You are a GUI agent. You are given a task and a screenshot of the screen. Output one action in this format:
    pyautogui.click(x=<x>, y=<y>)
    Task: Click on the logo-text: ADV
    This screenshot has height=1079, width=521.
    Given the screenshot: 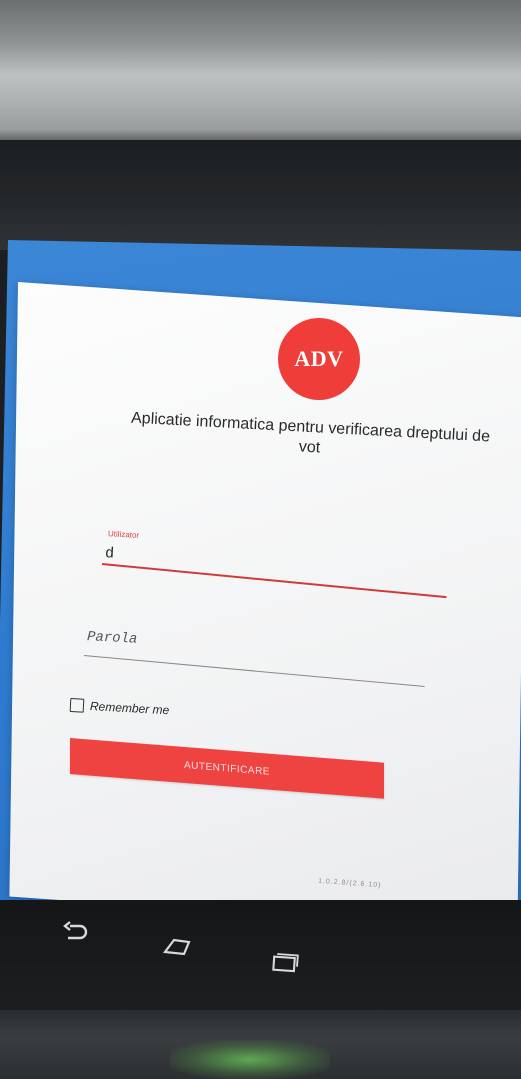 What is the action you would take?
    pyautogui.click(x=319, y=358)
    